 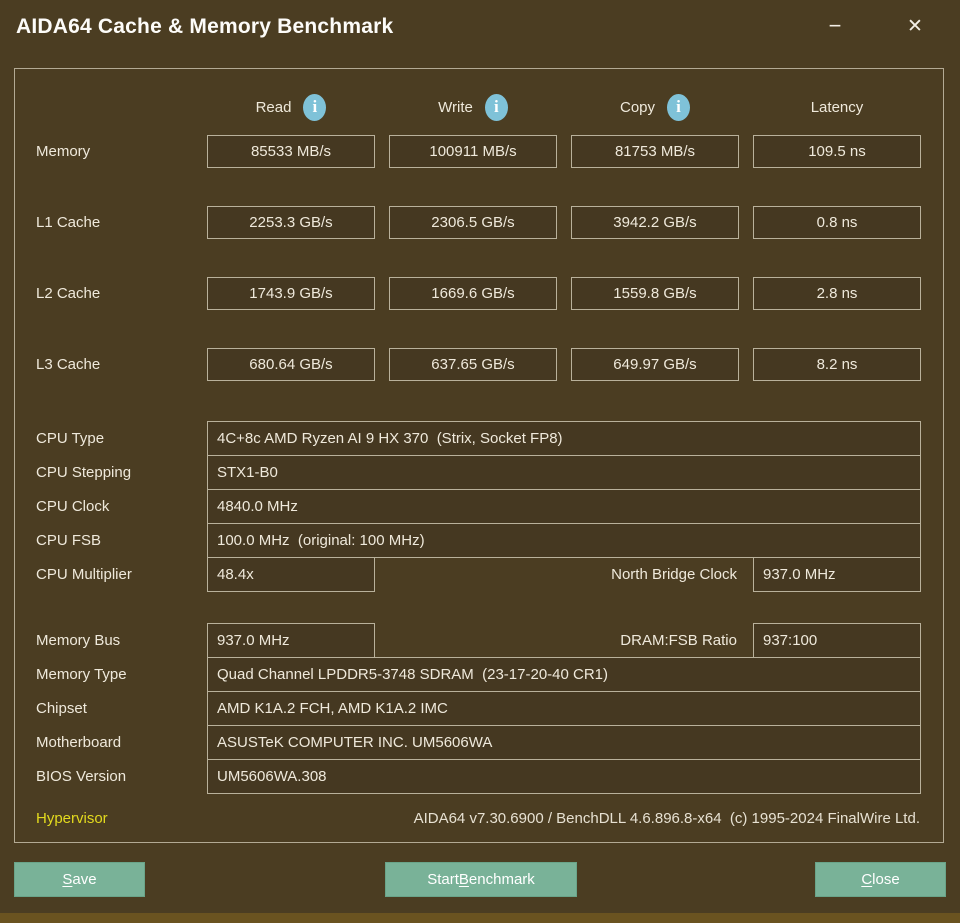 What do you see at coordinates (70, 438) in the screenshot?
I see `row-label-cpu-type: CPU Type` at bounding box center [70, 438].